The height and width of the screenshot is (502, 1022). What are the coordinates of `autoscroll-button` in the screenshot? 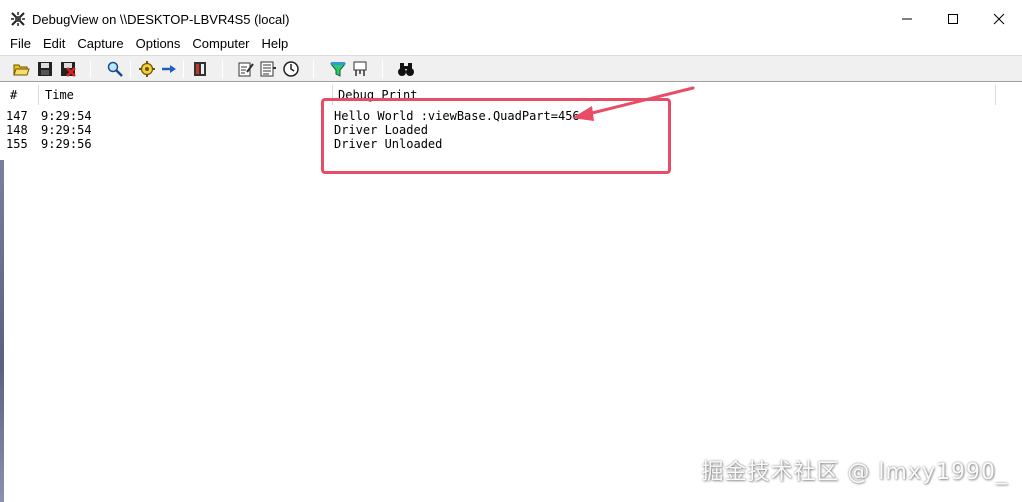 It's located at (169, 69).